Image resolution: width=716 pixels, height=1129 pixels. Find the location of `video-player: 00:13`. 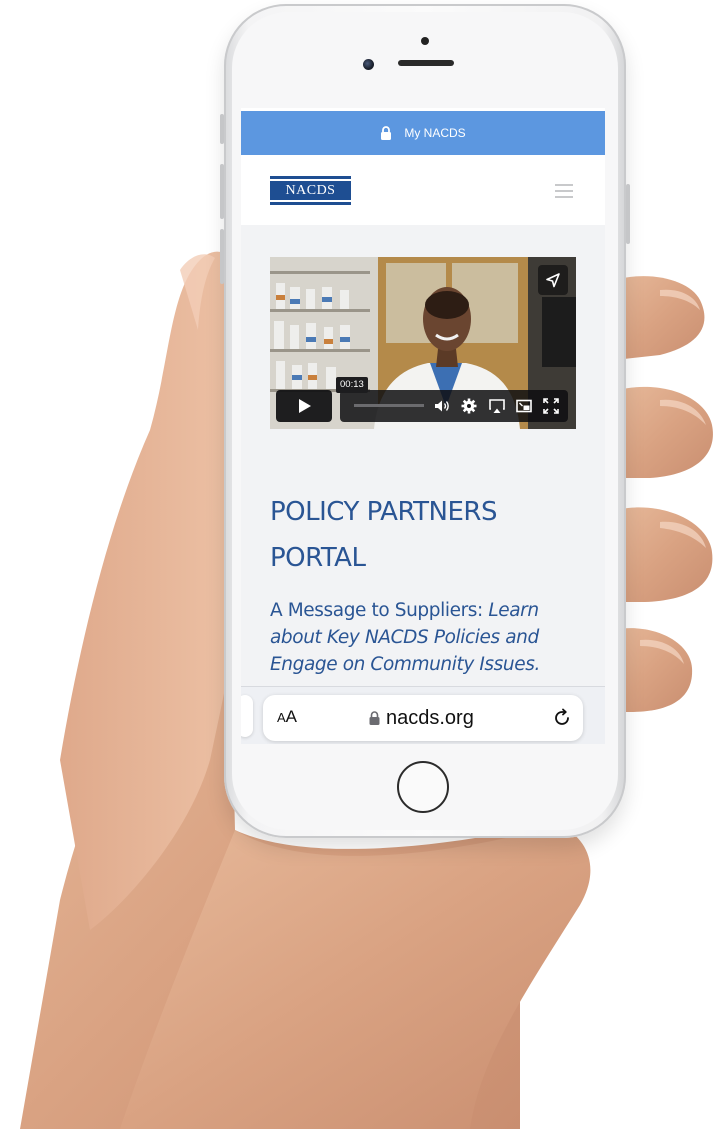

video-player: 00:13 is located at coordinates (423, 343).